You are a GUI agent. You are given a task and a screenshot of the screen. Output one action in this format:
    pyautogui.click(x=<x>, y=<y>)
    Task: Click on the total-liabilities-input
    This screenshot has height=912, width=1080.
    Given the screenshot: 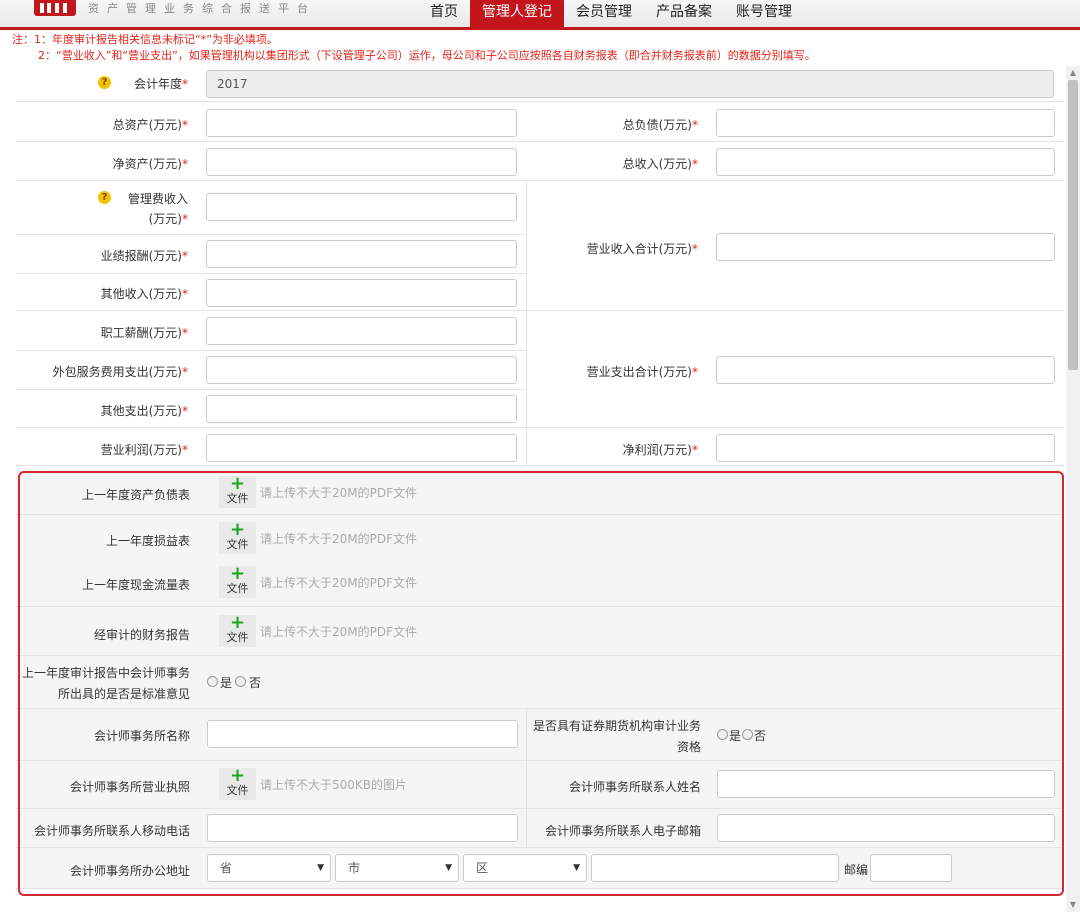 What is the action you would take?
    pyautogui.click(x=885, y=123)
    